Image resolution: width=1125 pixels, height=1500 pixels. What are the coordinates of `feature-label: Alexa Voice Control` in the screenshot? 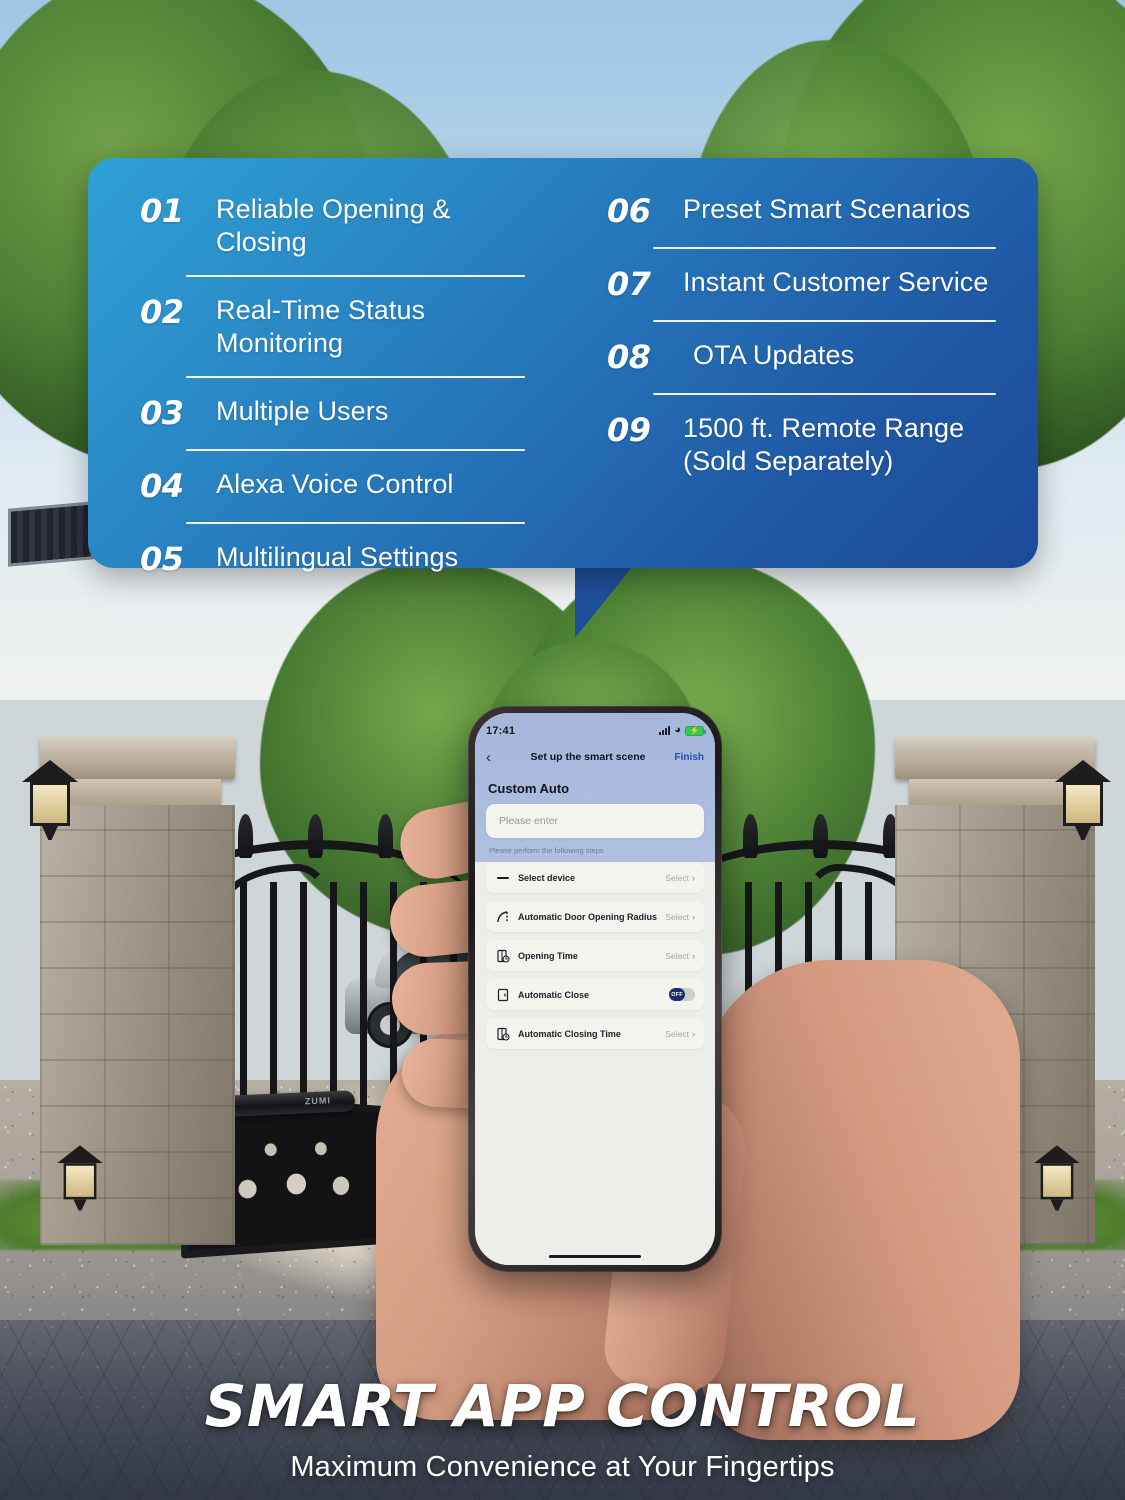 It's located at (335, 483).